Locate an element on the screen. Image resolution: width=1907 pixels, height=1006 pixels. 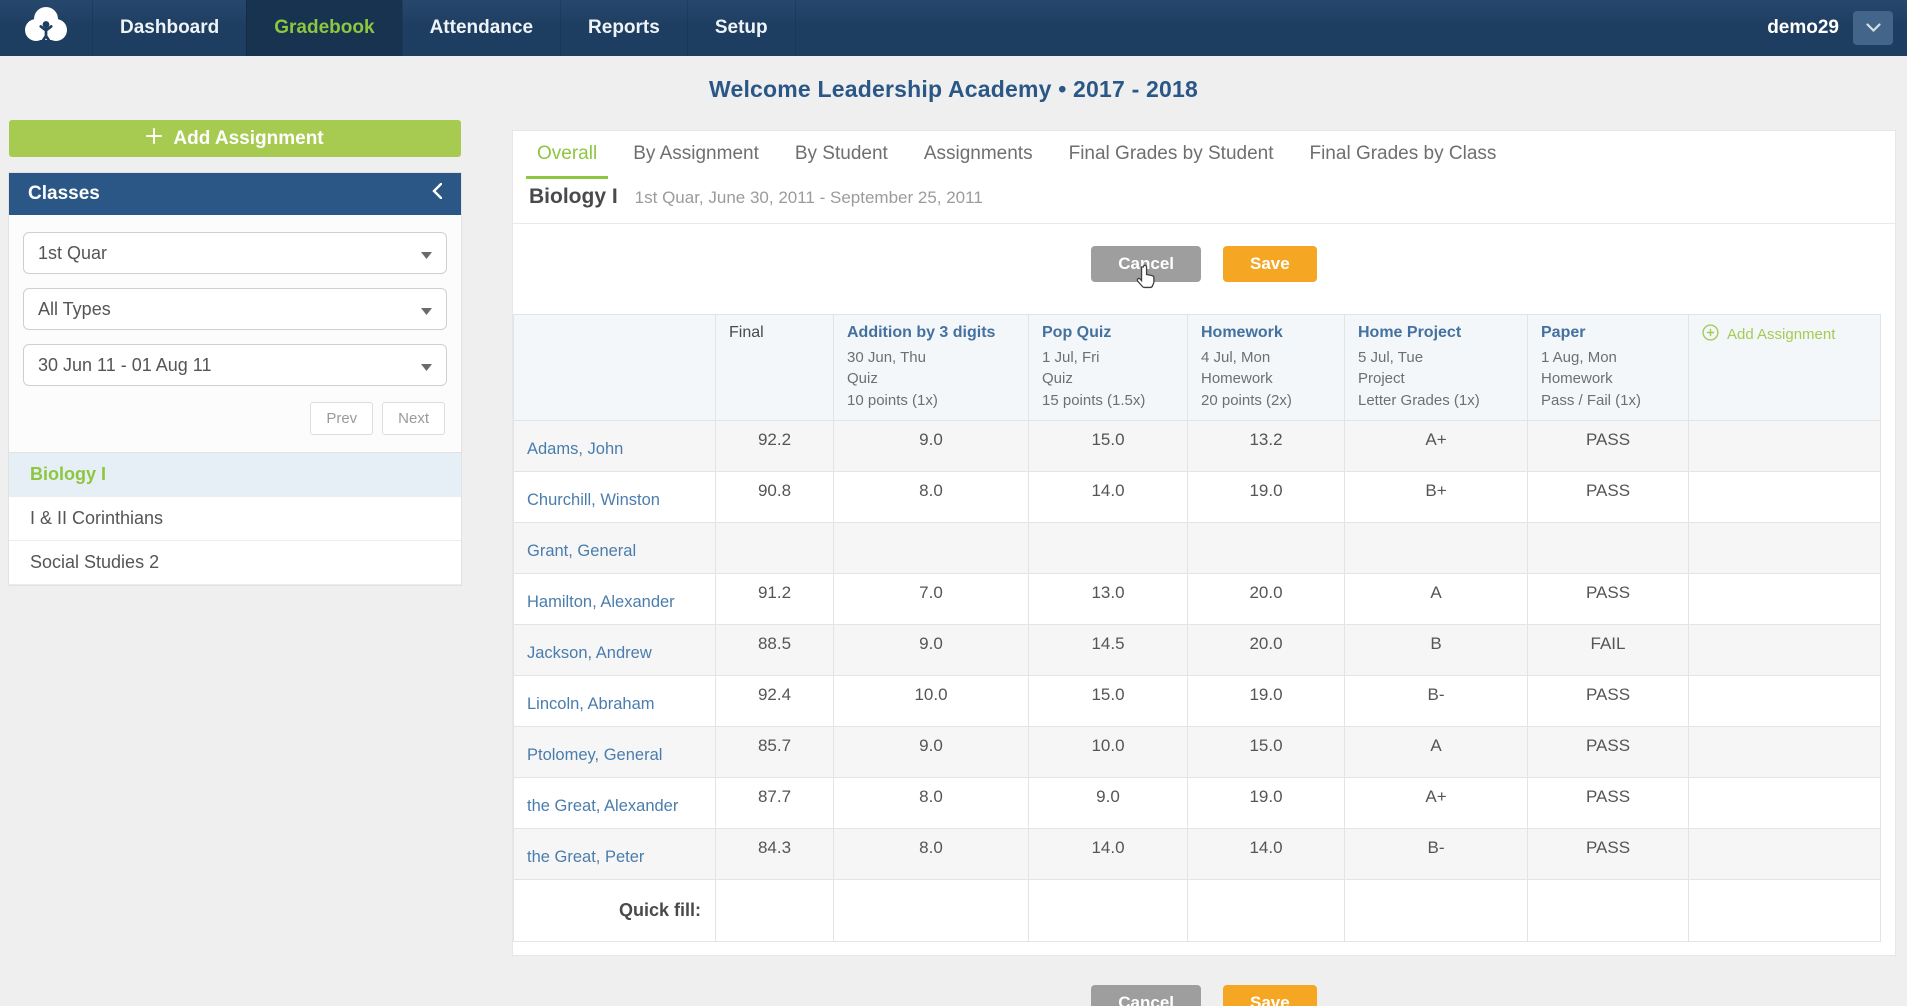
nav-item-gradebook: Gradebook is located at coordinates (324, 28).